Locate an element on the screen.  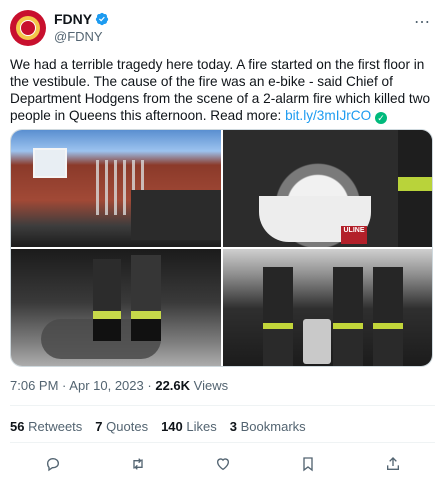
avatar-badge-core is located at coordinates (28, 28).